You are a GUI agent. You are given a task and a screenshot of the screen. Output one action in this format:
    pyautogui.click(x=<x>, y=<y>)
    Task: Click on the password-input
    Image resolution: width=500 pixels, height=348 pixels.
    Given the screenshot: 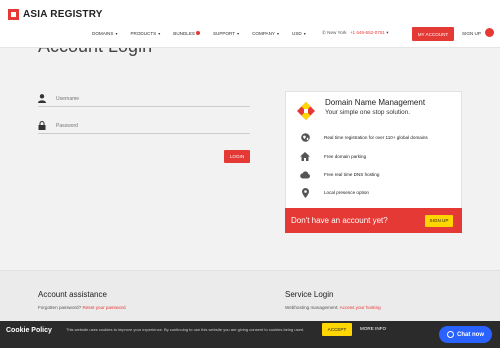 What is the action you would take?
    pyautogui.click(x=146, y=125)
    